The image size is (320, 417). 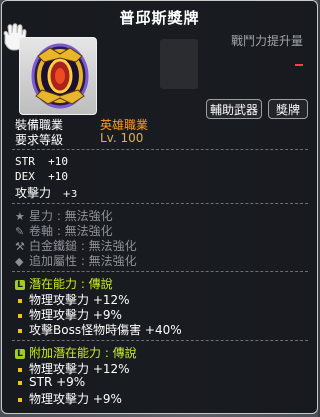 What do you see at coordinates (25, 161) in the screenshot?
I see `stat-name: STR` at bounding box center [25, 161].